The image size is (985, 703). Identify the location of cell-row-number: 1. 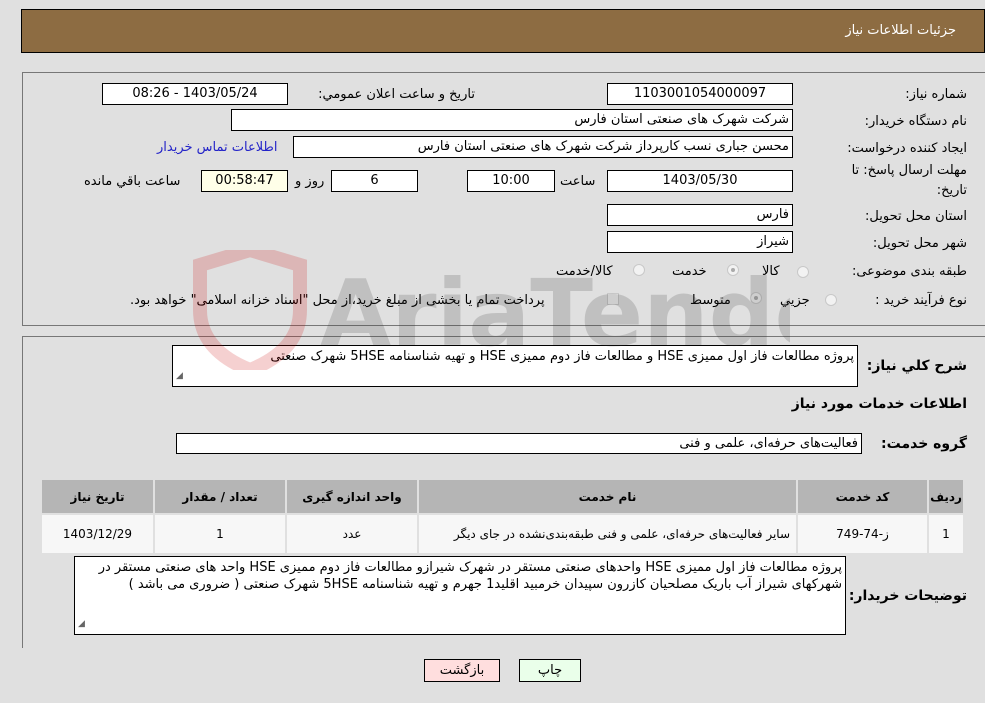
(946, 534).